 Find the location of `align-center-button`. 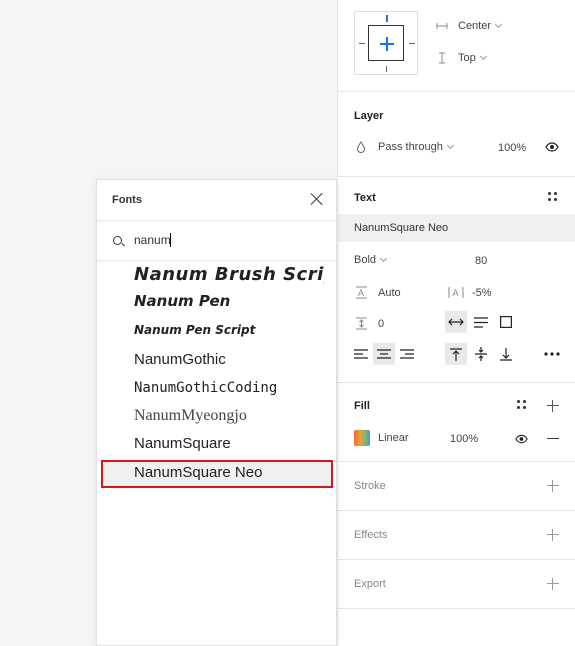

align-center-button is located at coordinates (384, 354).